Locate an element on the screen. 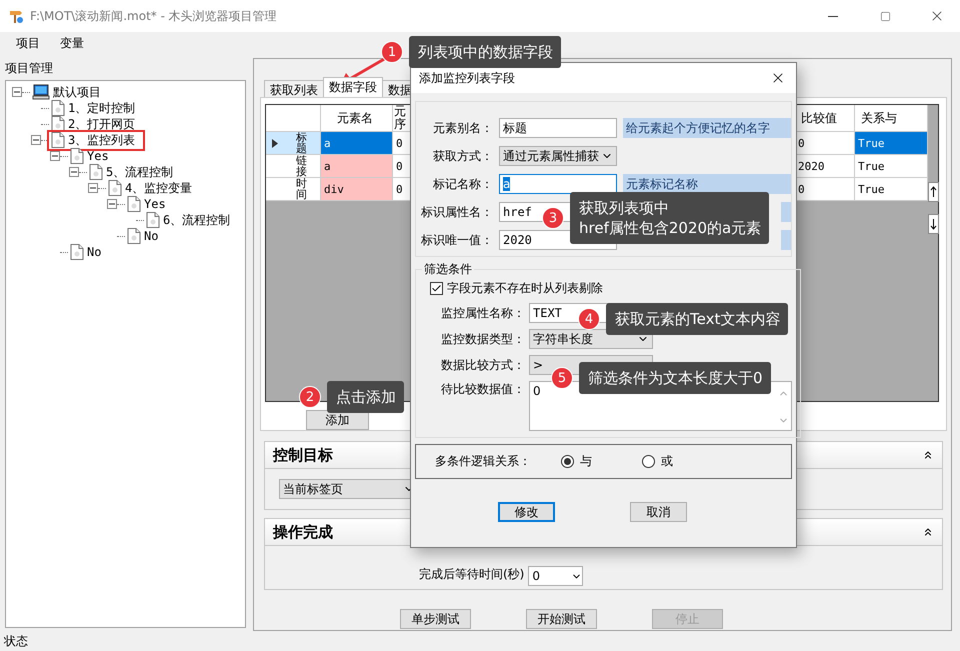 This screenshot has height=651, width=960. field-label: 数据比较方式： is located at coordinates (482, 365).